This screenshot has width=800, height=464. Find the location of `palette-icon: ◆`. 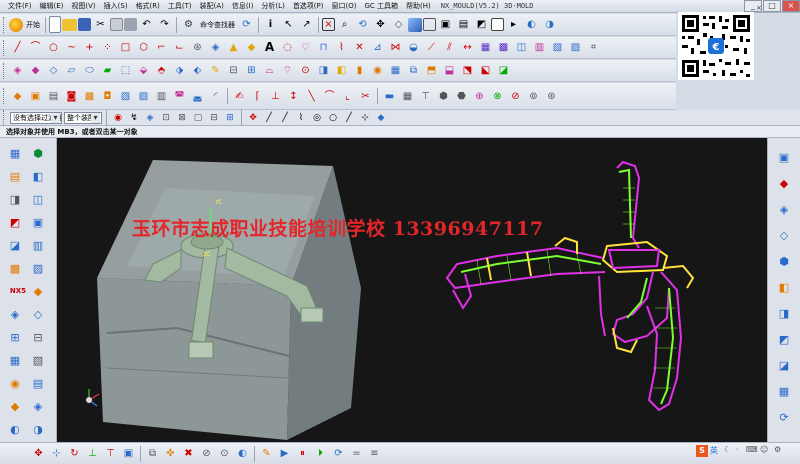

palette-icon: ◆ is located at coordinates (38, 291).